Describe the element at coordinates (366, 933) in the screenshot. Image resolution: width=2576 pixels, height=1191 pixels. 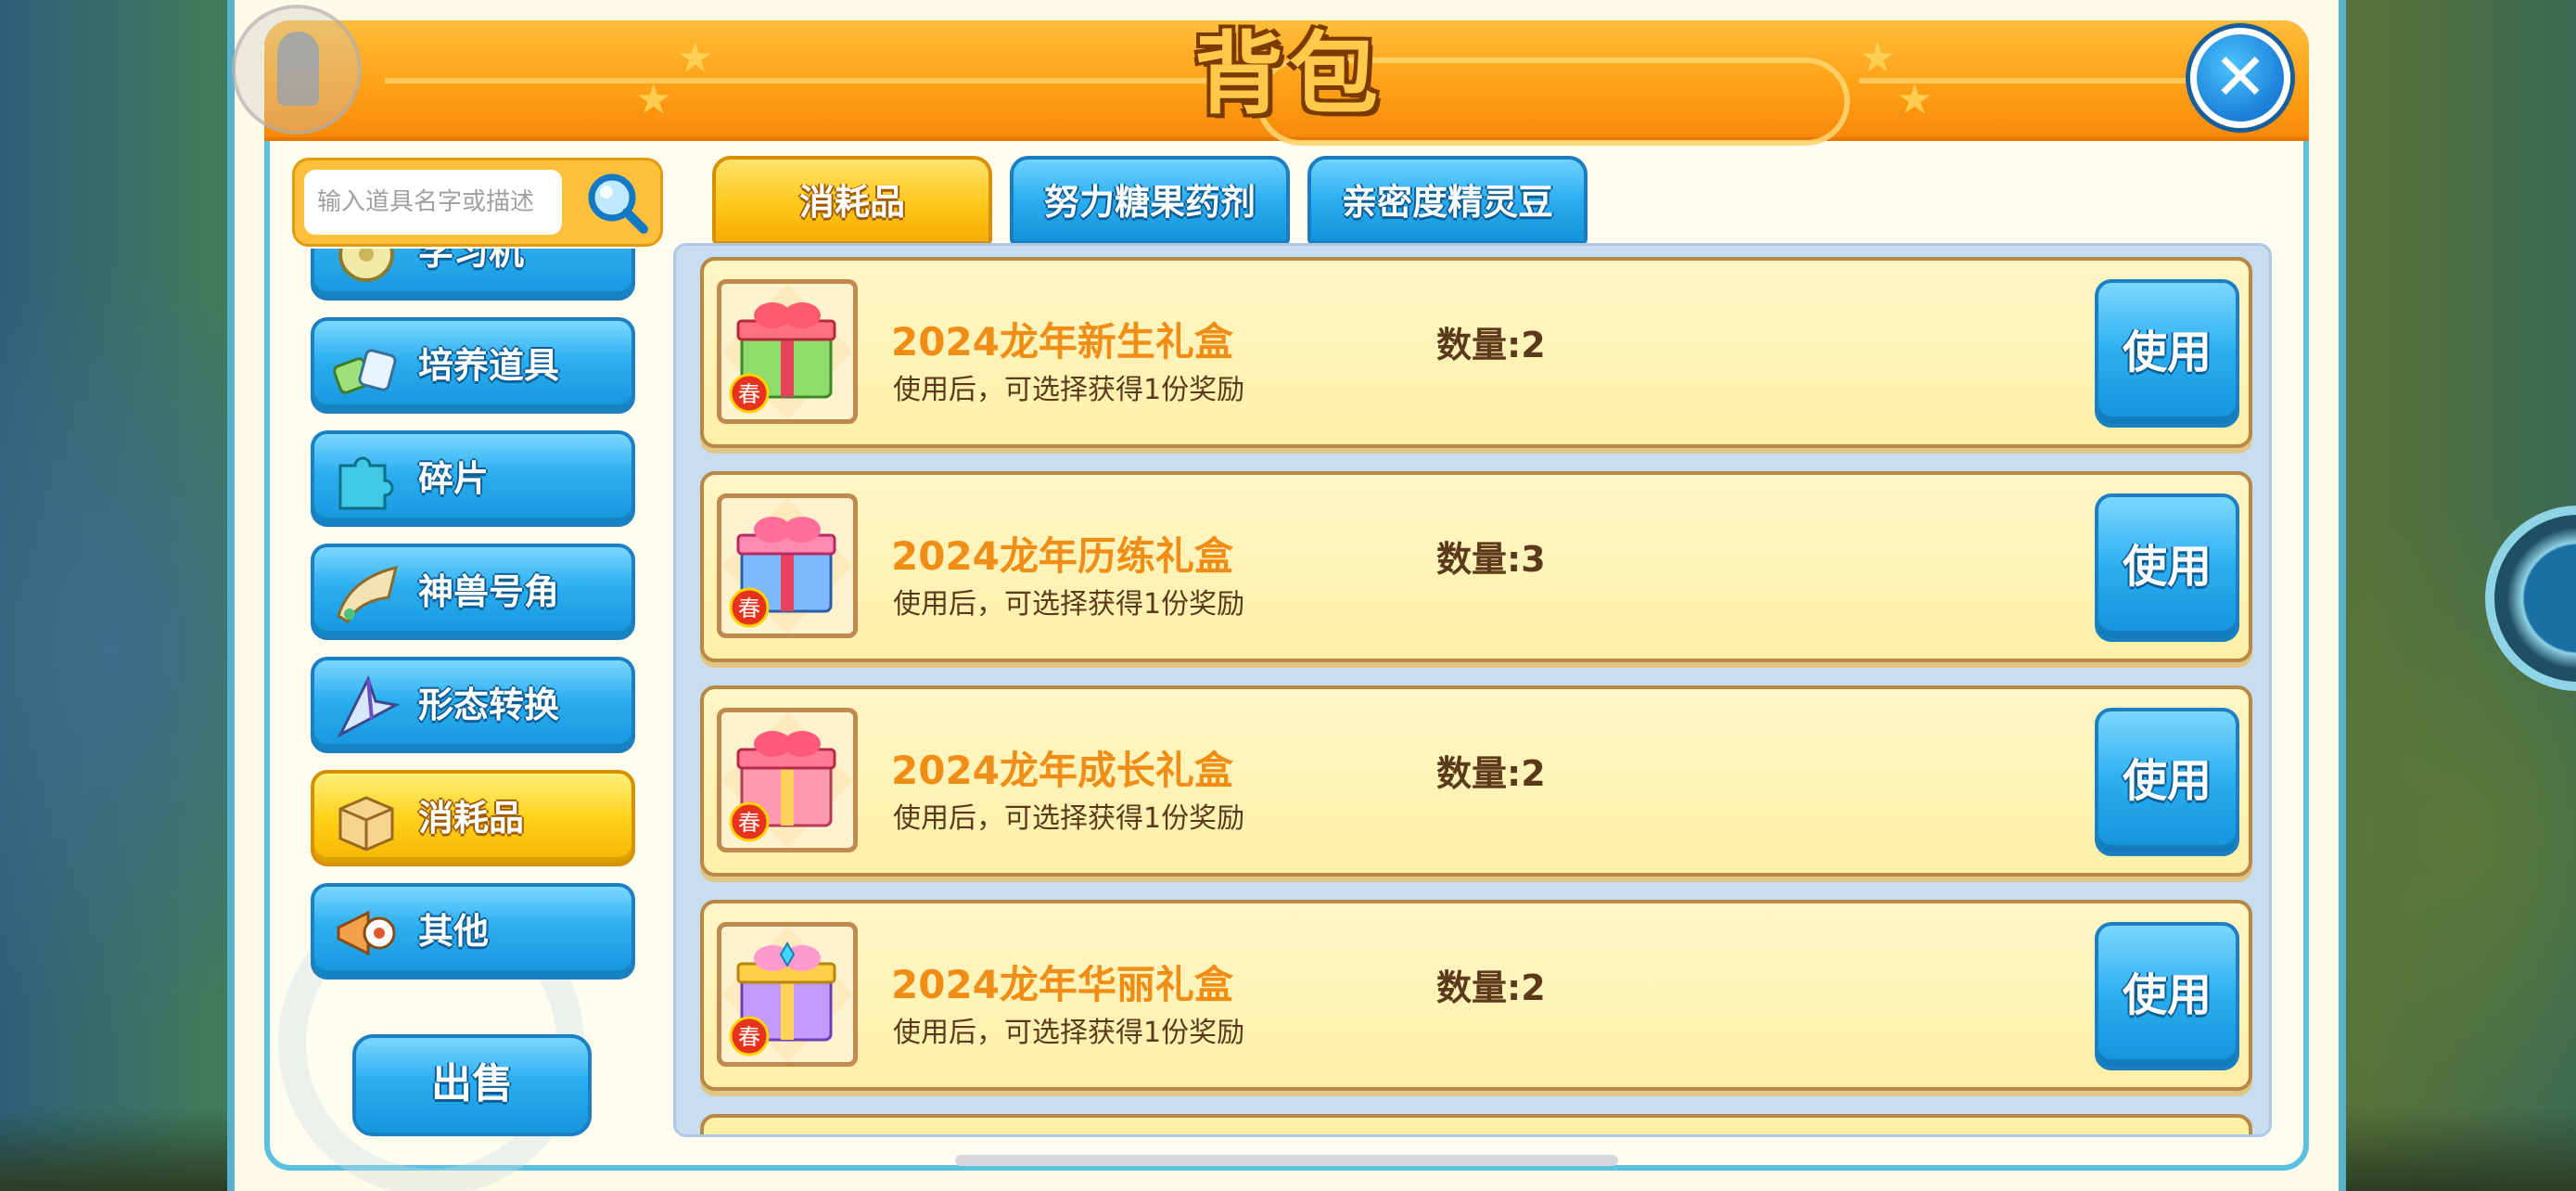
I see `megaphone-icon` at that location.